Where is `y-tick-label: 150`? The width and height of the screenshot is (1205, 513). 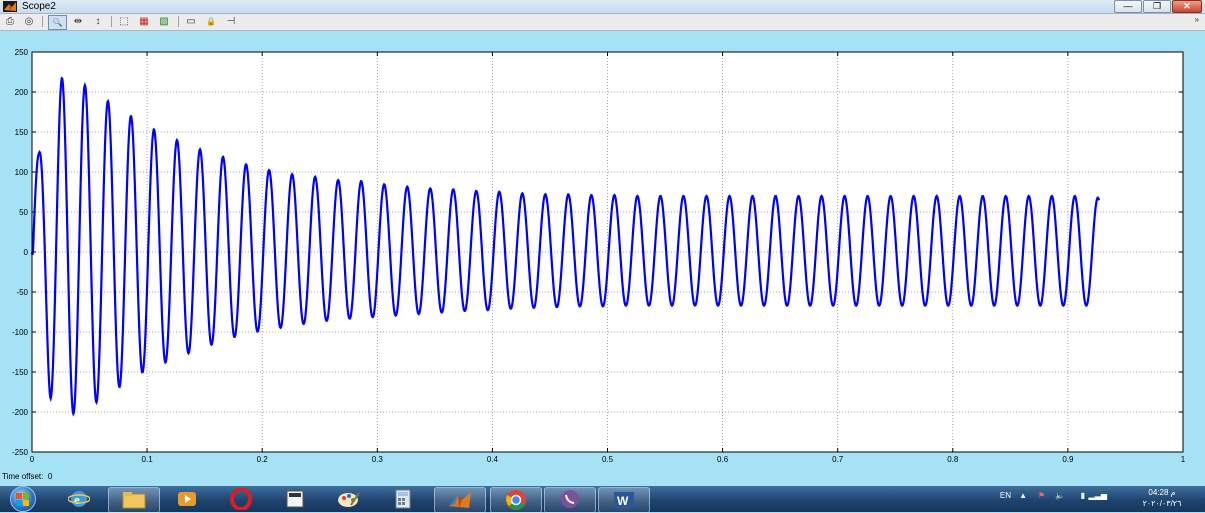
y-tick-label: 150 is located at coordinates (22, 132).